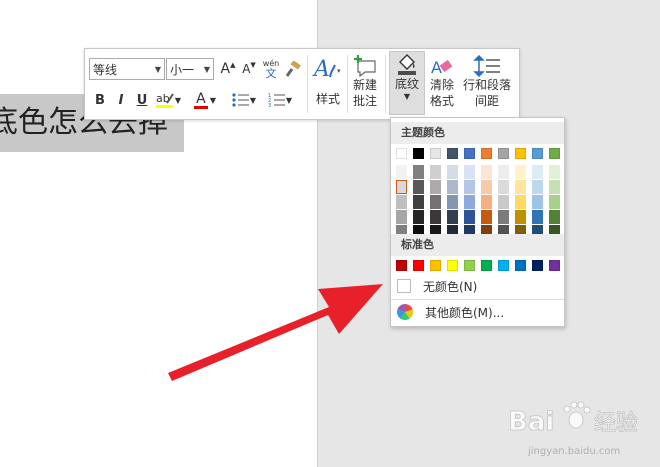  What do you see at coordinates (326, 69) in the screenshot?
I see `styles-icon: A ▾` at bounding box center [326, 69].